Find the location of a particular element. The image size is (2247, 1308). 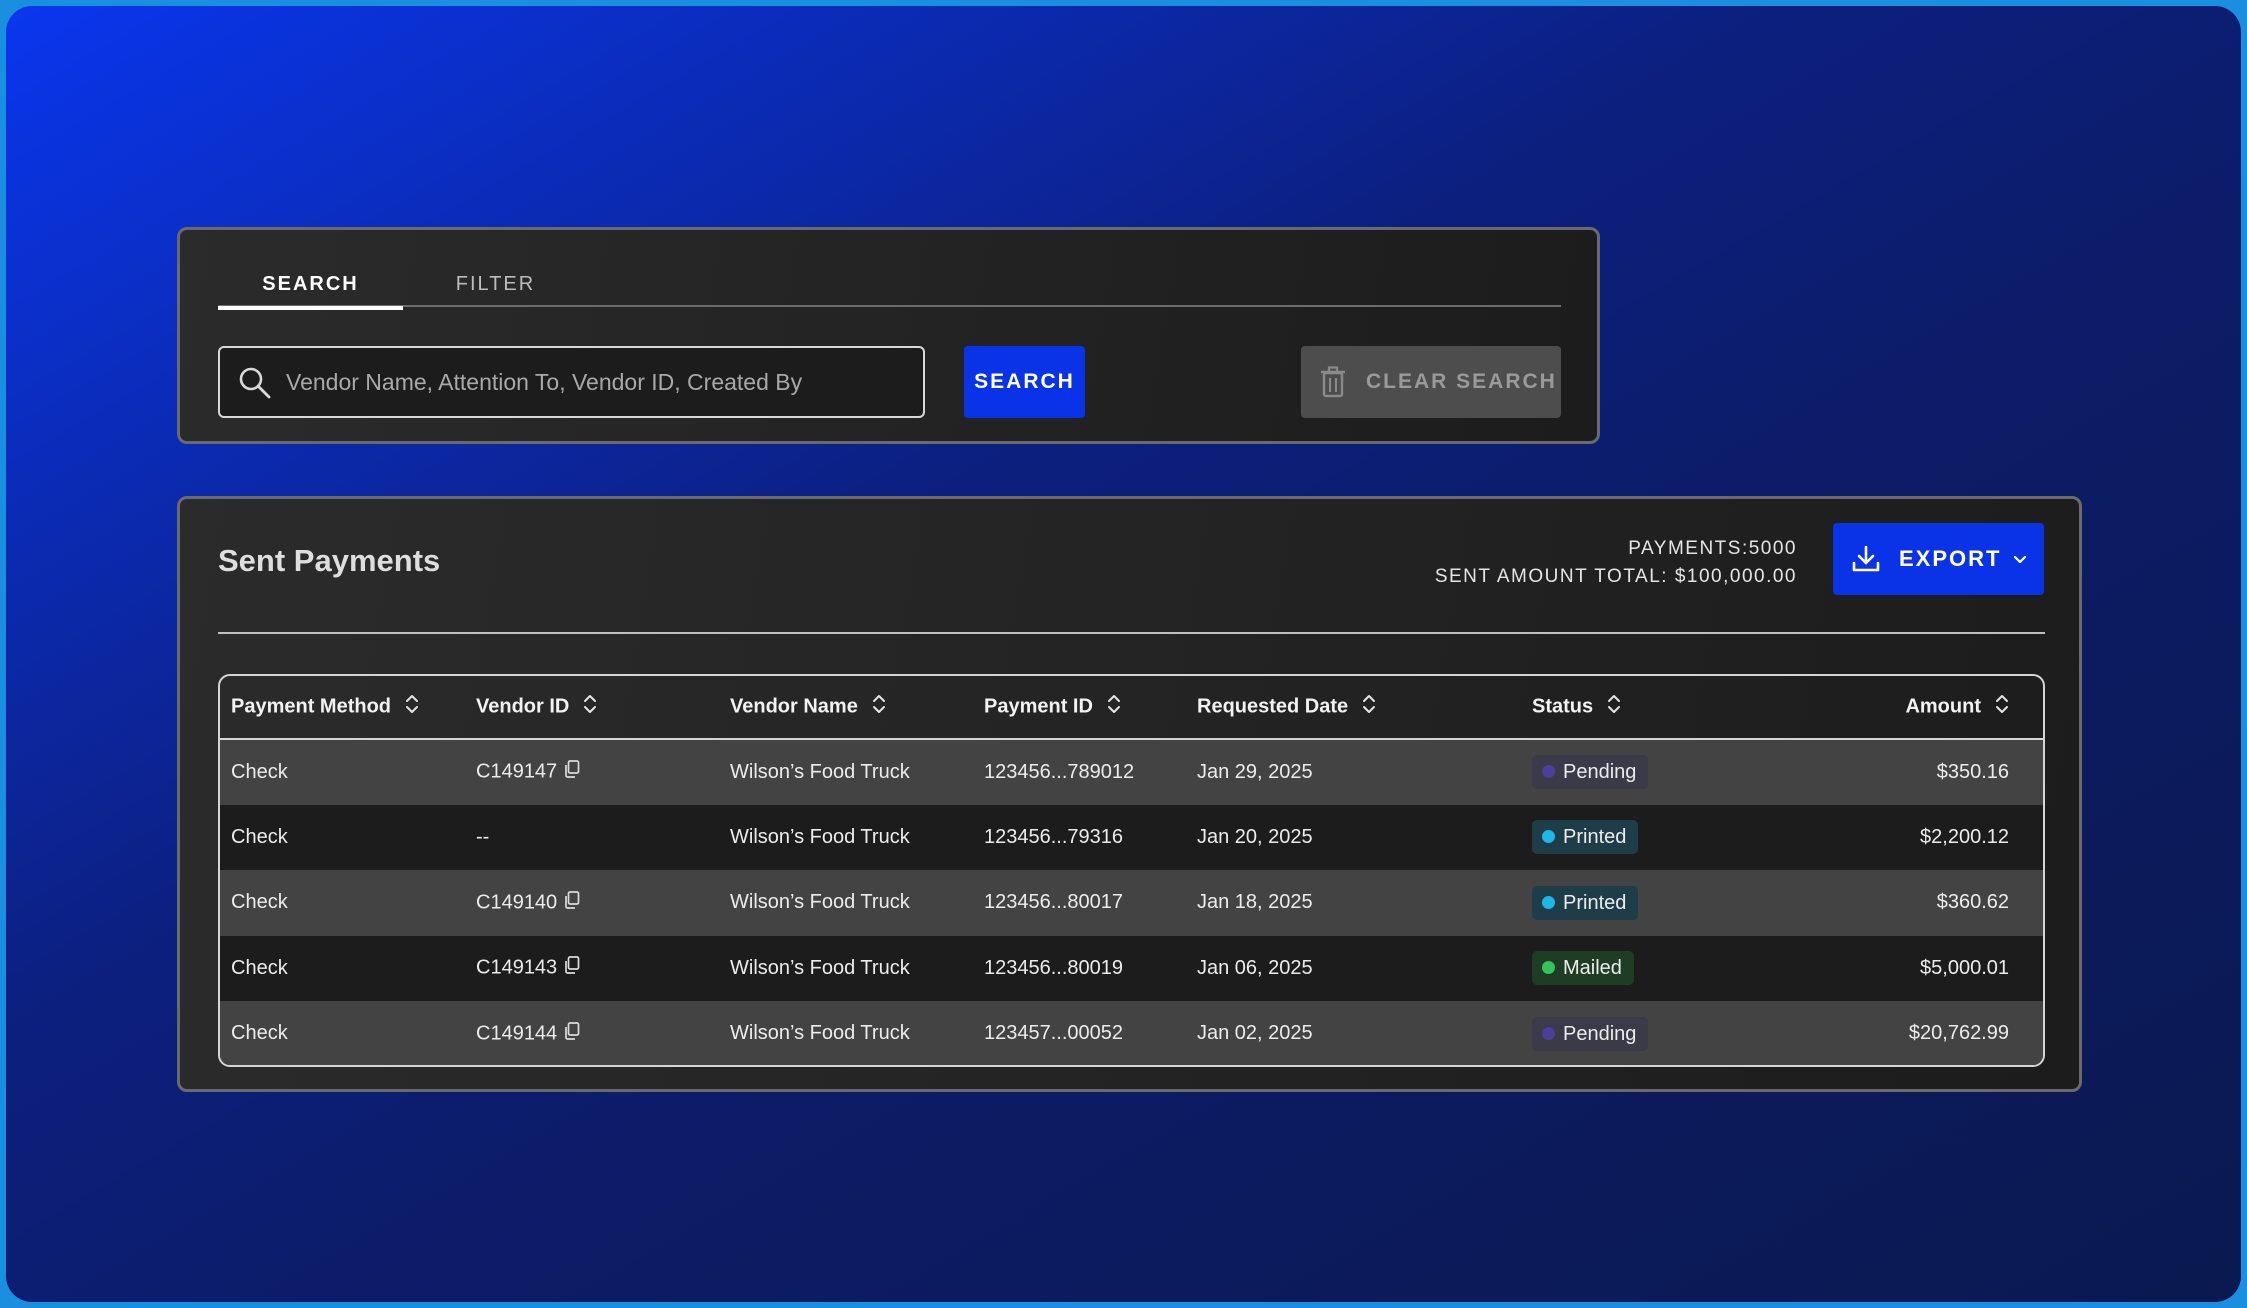

column-header-status: Status is located at coordinates (1650, 708).